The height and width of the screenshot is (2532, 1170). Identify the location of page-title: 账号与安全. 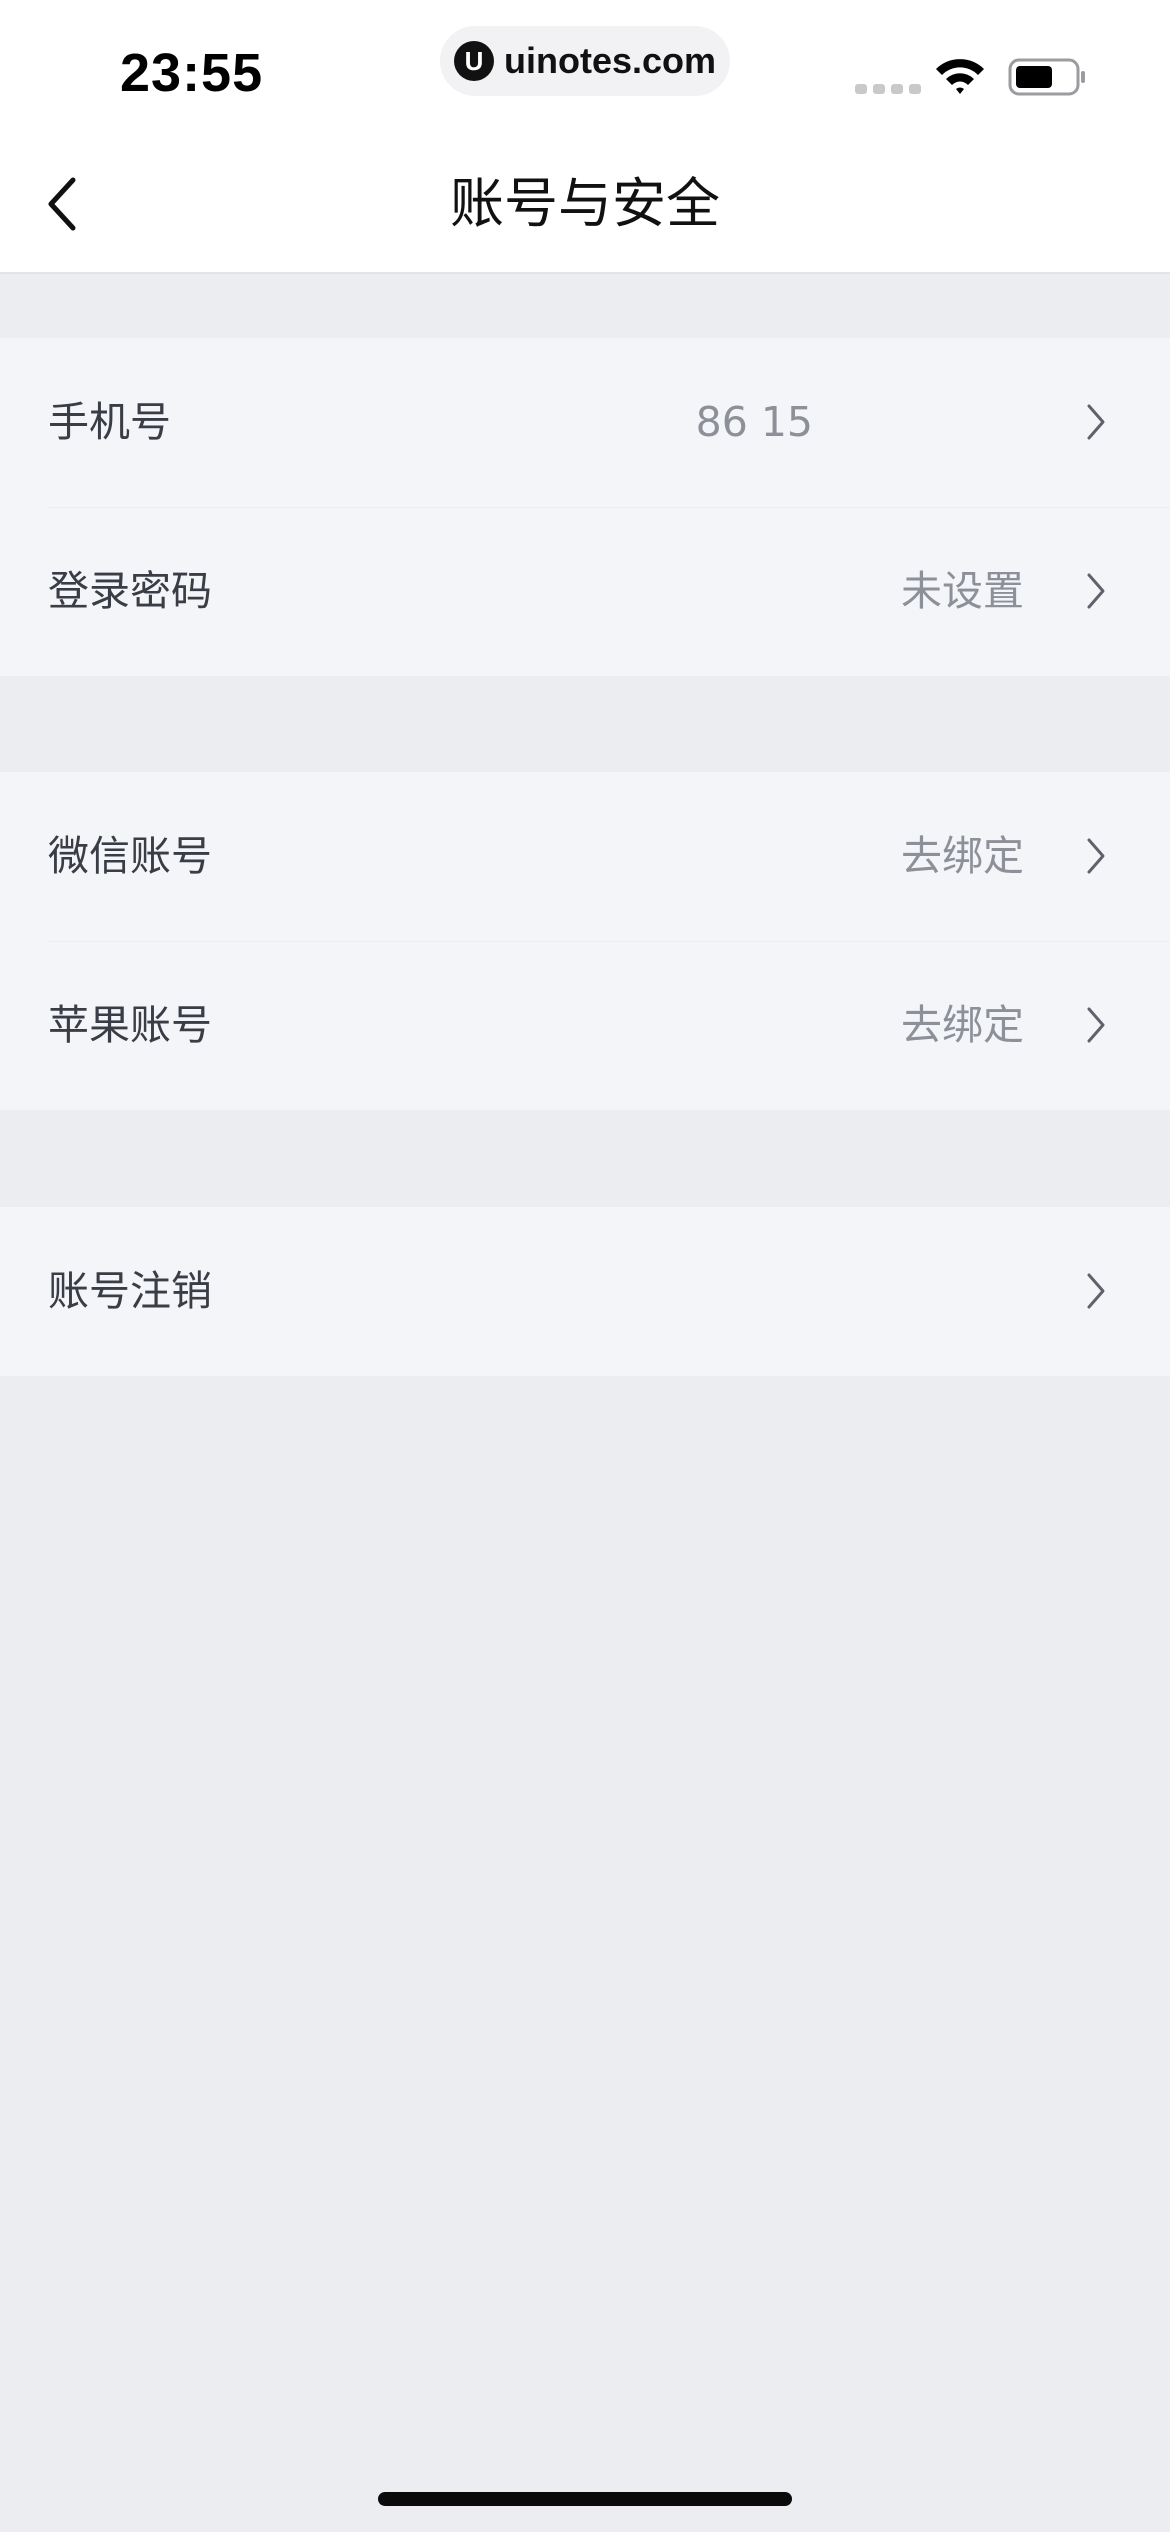
(585, 203).